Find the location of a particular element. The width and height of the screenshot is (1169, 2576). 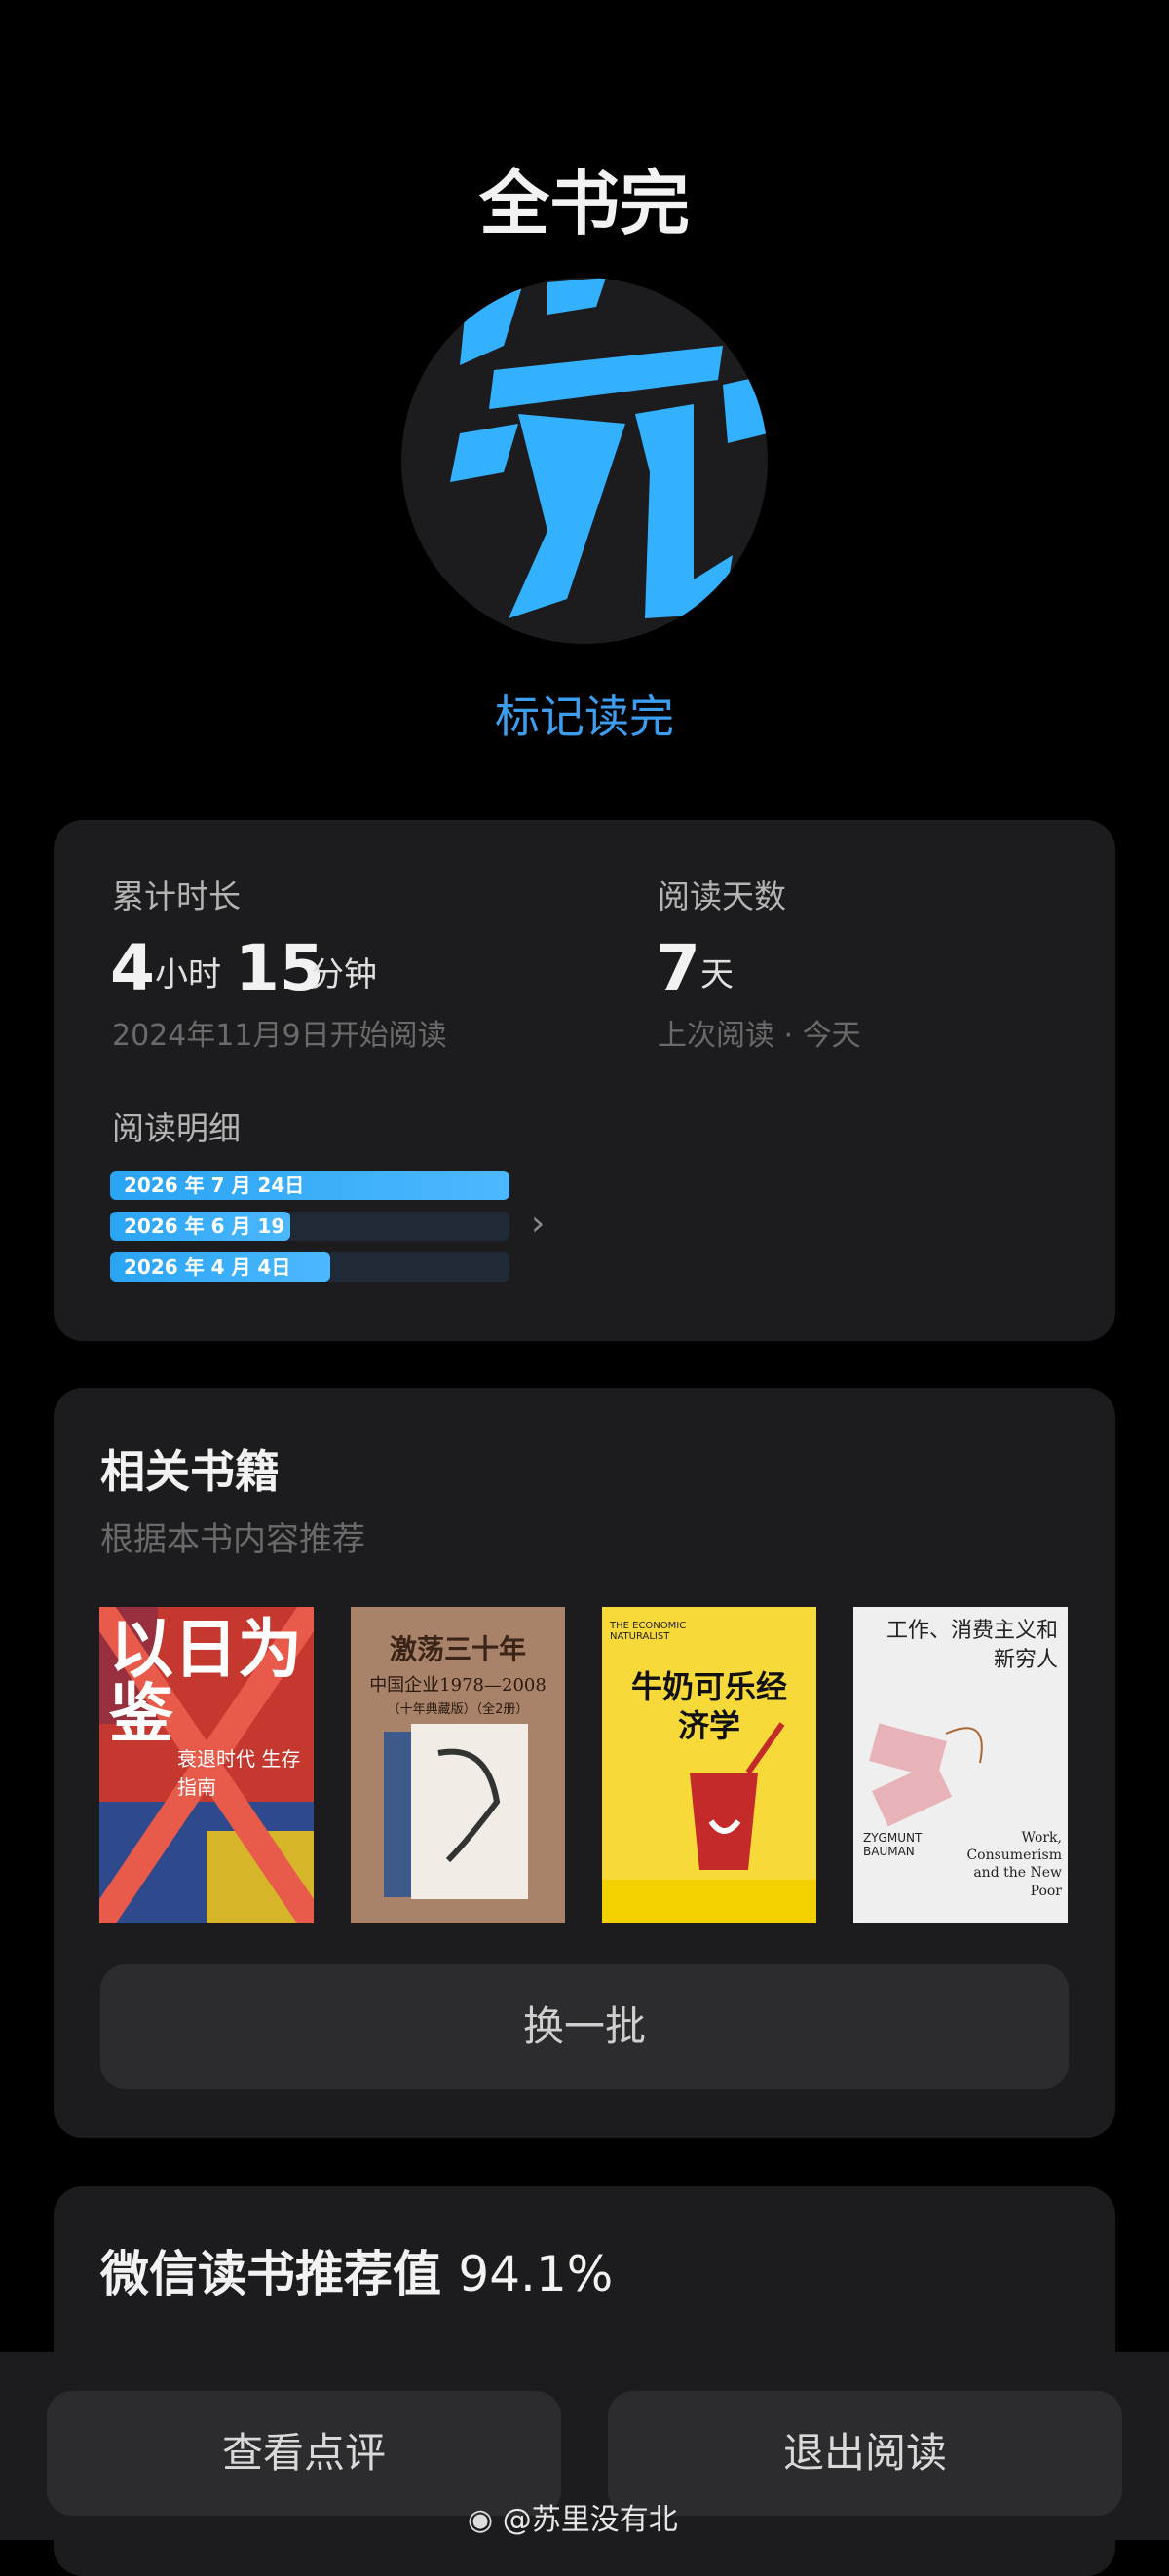

rating-label: 微信读书推荐值 is located at coordinates (270, 2274).